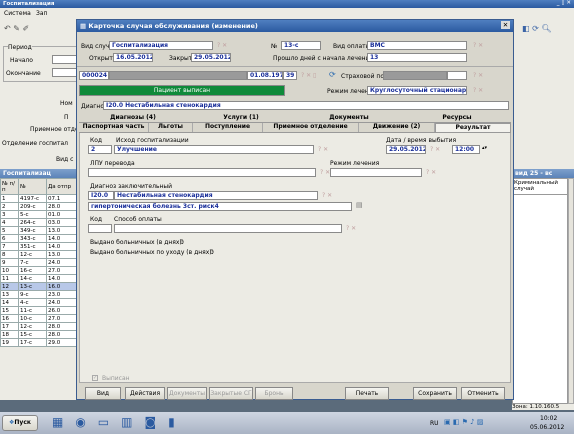  What do you see at coordinates (228, 127) in the screenshot?
I see `tab-admission: Поступление` at bounding box center [228, 127].